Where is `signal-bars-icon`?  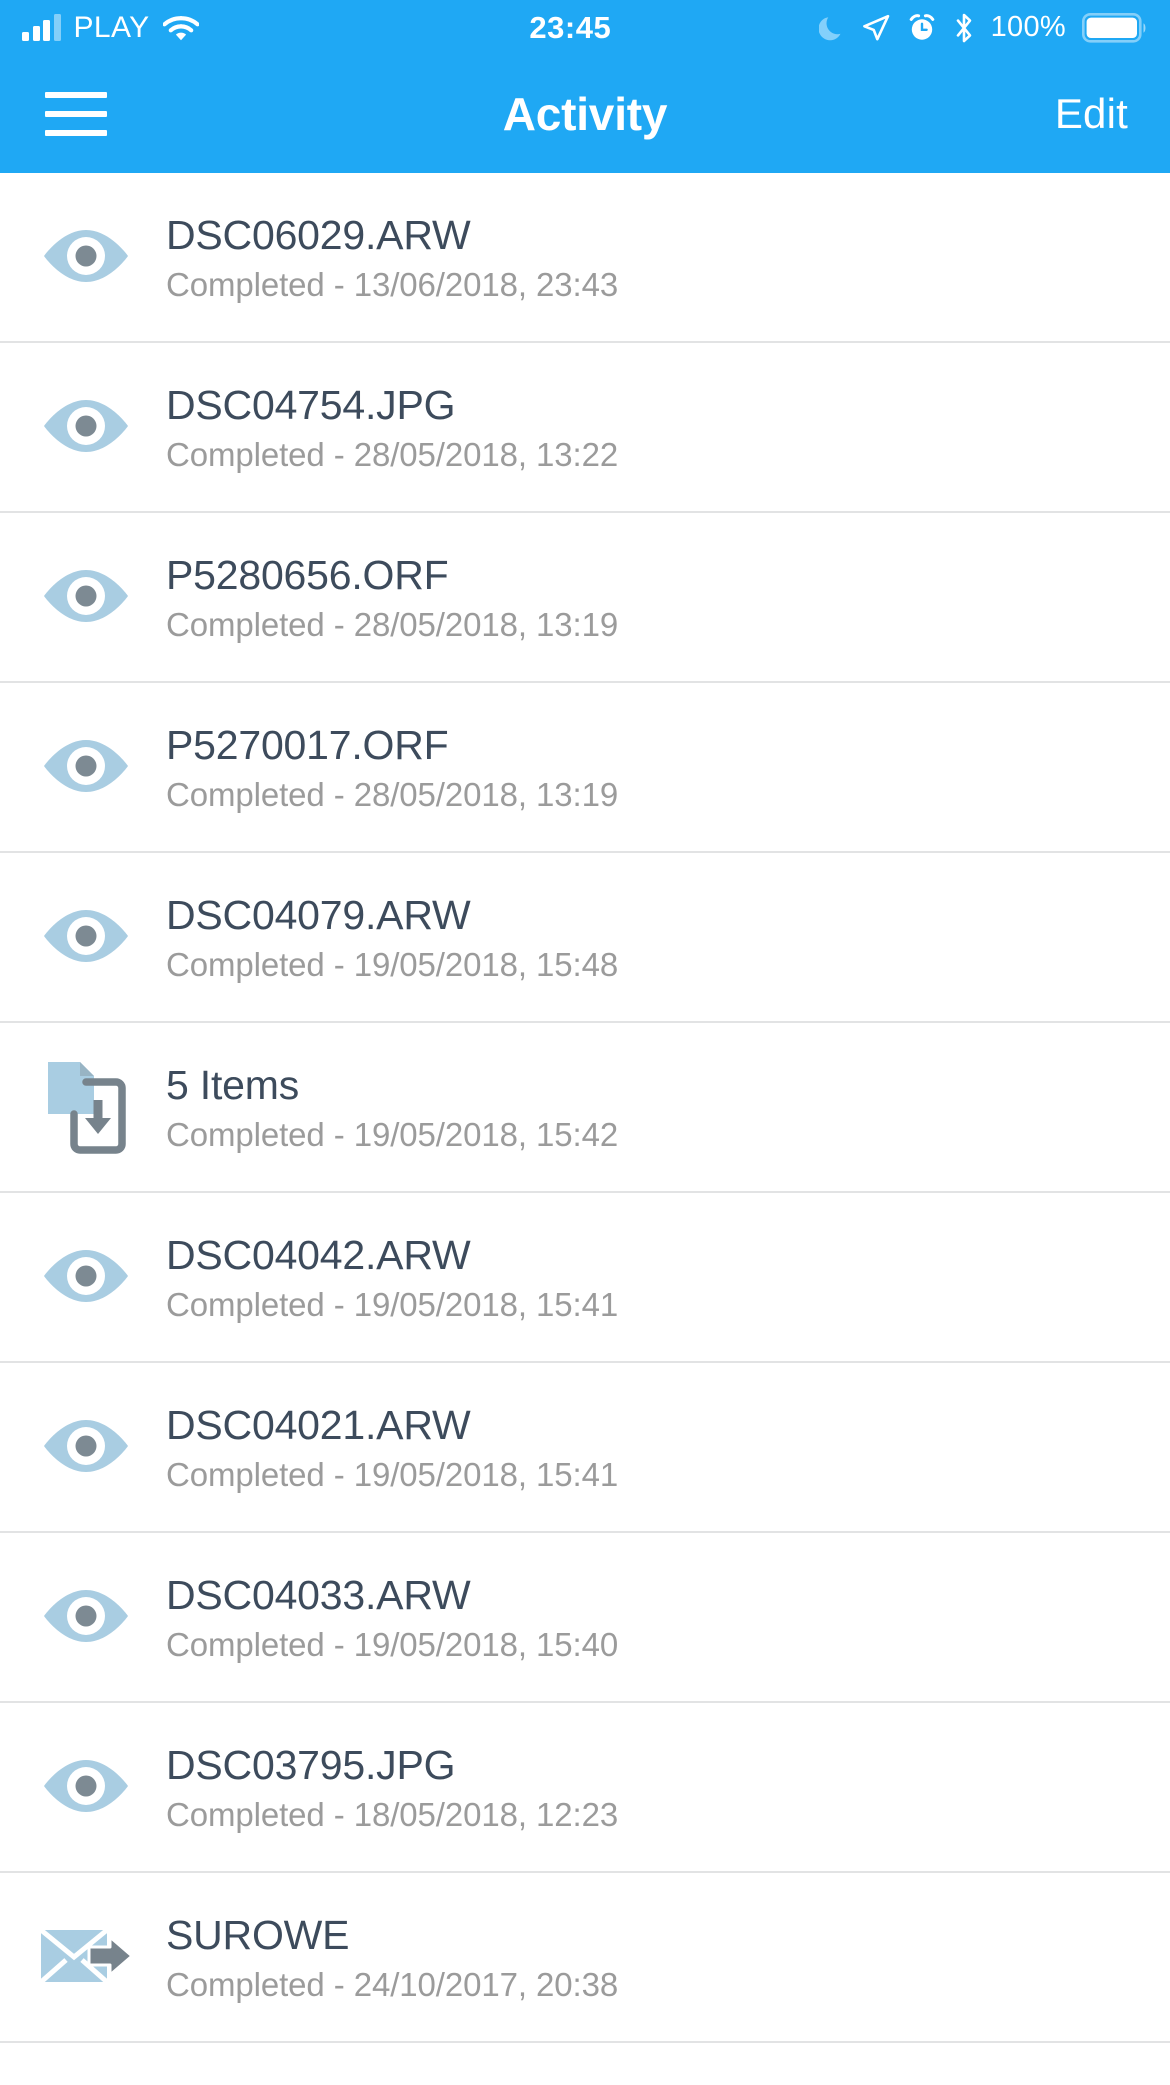 signal-bars-icon is located at coordinates (41, 27).